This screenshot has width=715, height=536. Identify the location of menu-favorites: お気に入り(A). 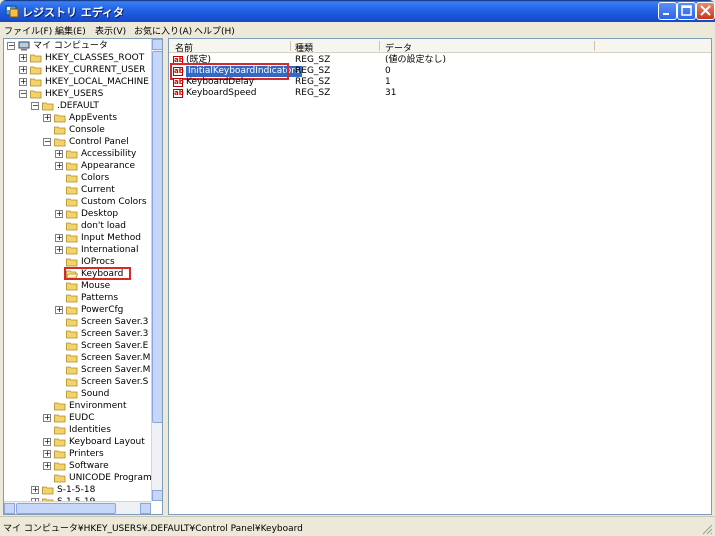
(163, 30).